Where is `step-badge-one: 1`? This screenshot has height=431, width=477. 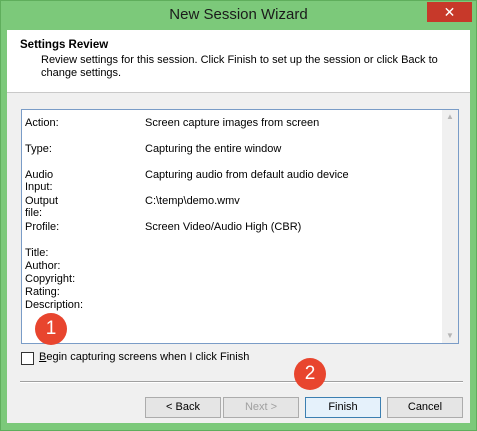
step-badge-one: 1 is located at coordinates (51, 329).